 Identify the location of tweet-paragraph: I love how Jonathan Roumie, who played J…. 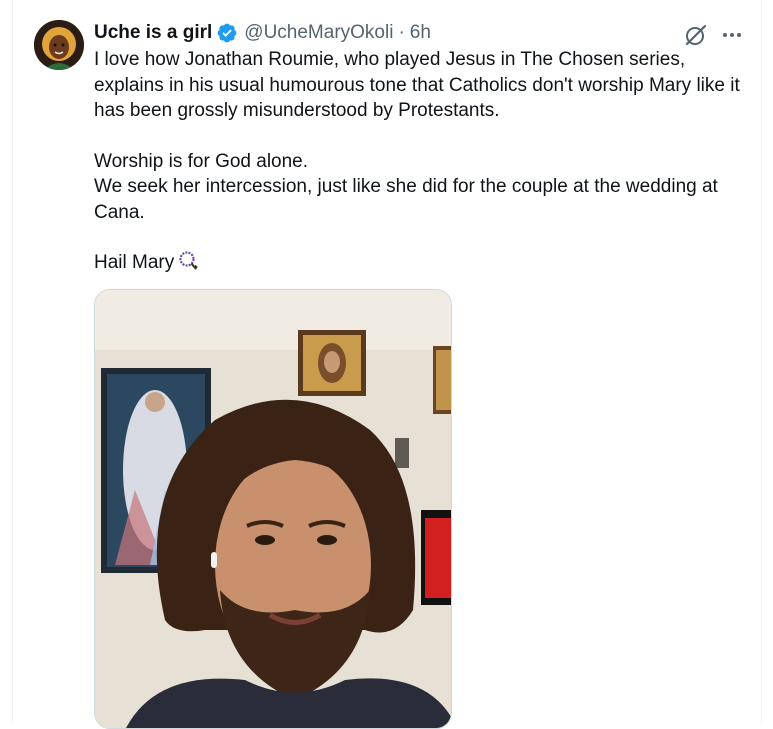
(417, 85).